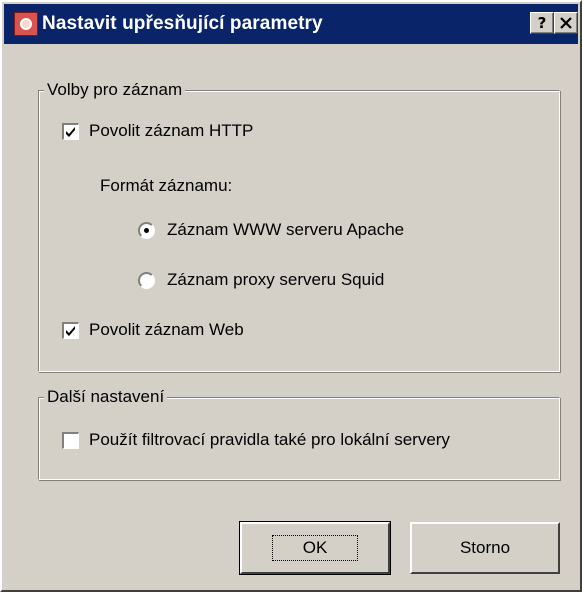 The width and height of the screenshot is (582, 592). I want to click on enable-web-log-row: Povolit záznam Web, so click(153, 330).